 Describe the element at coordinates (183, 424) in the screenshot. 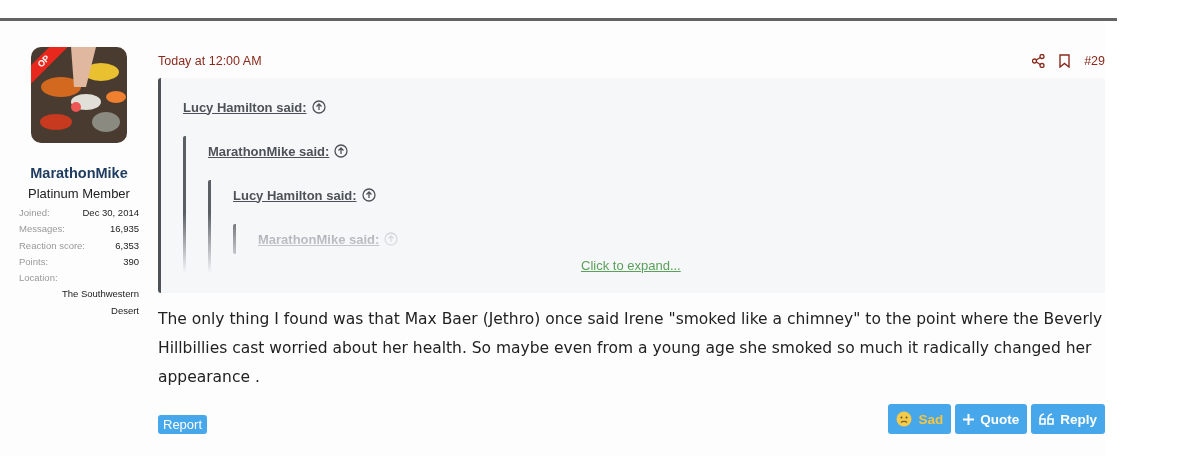

I see `report-button: Report` at that location.